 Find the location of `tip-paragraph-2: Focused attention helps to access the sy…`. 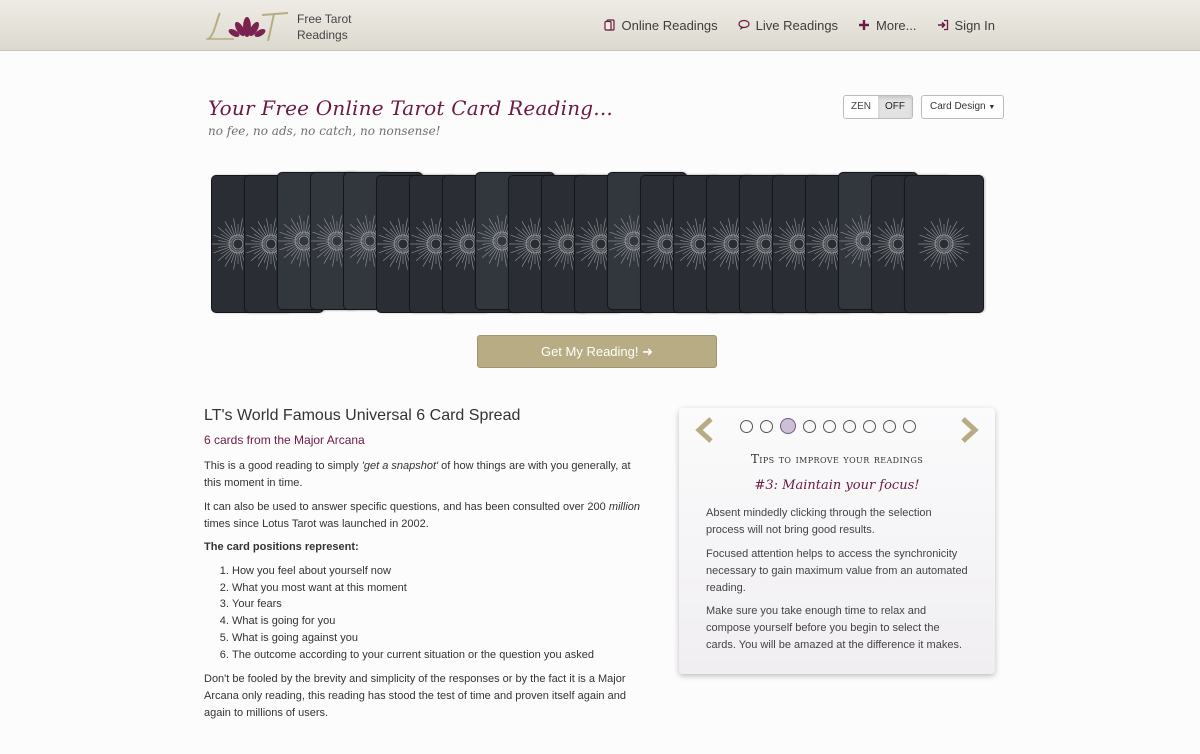

tip-paragraph-2: Focused attention helps to access the sy… is located at coordinates (837, 571).